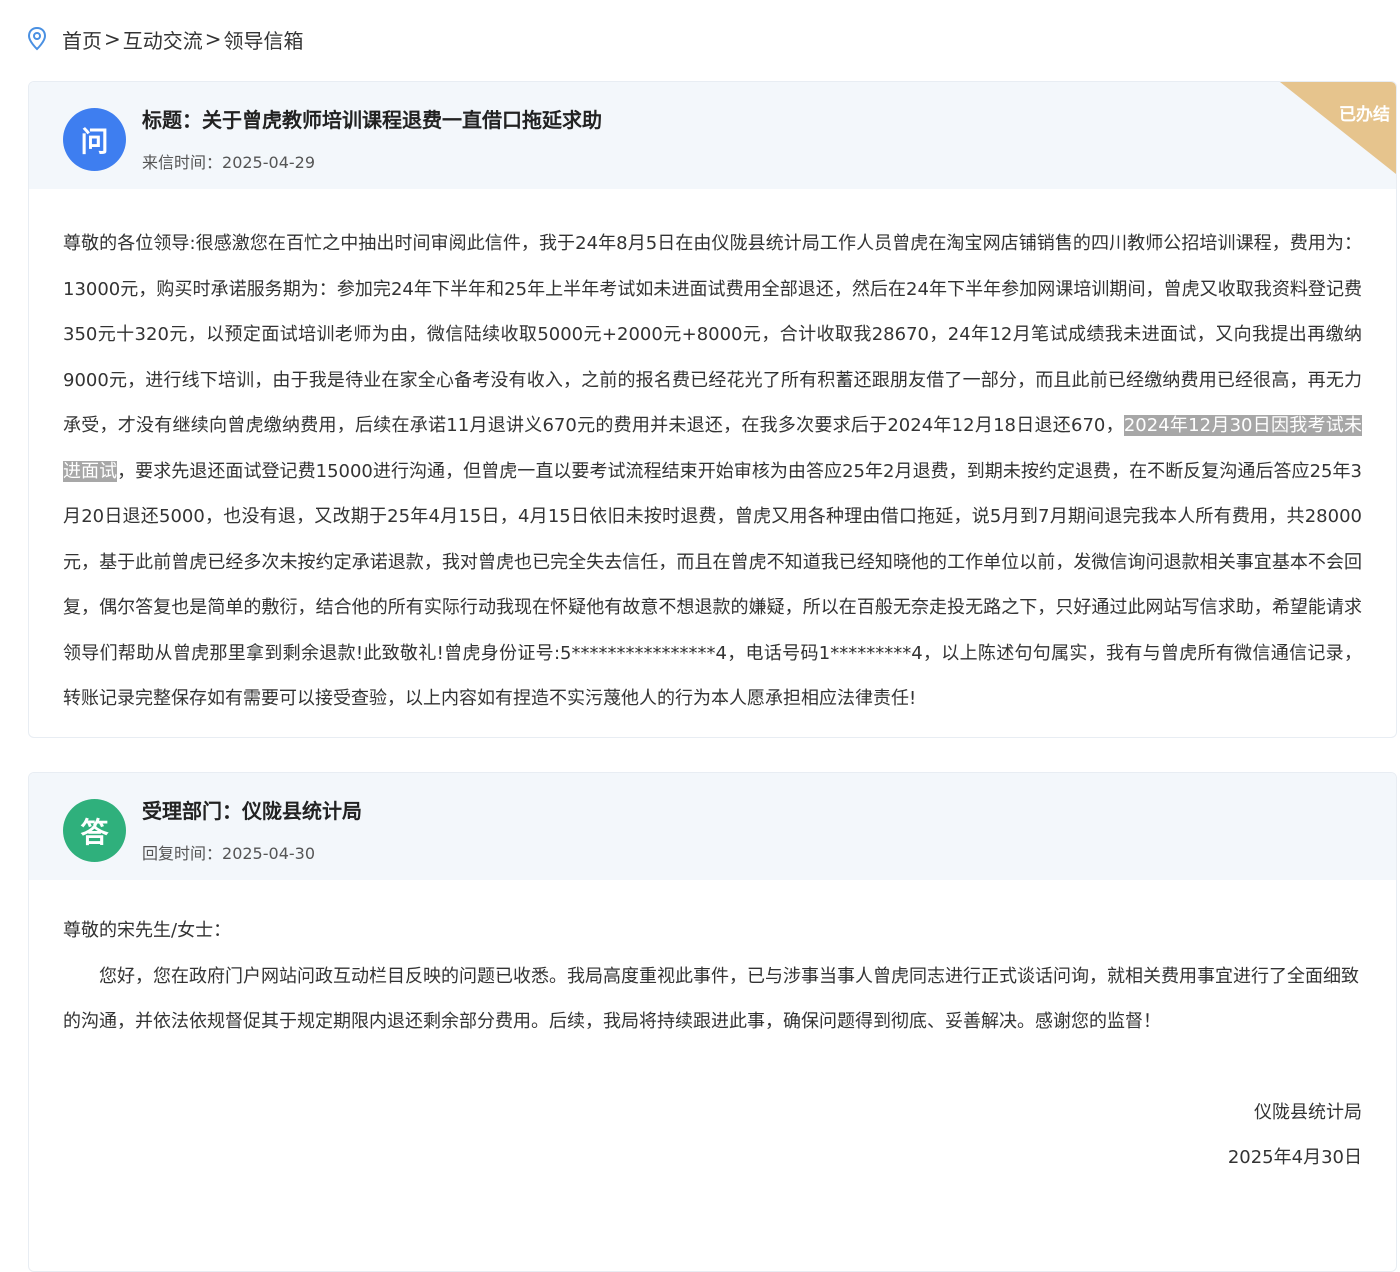  What do you see at coordinates (37, 39) in the screenshot?
I see `location-pin-icon` at bounding box center [37, 39].